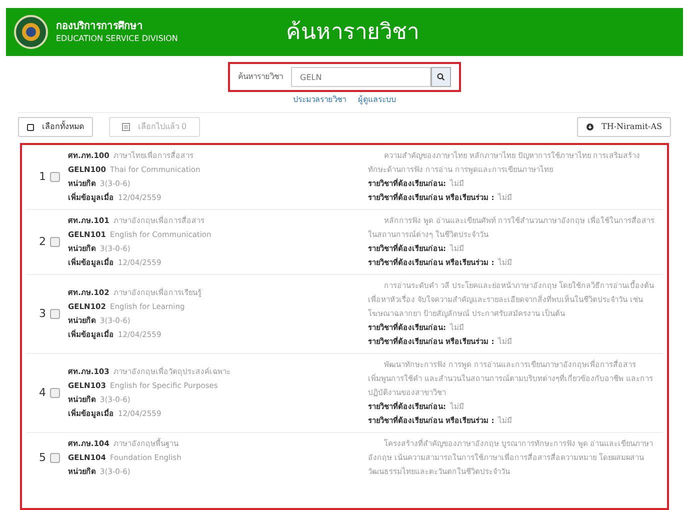 The image size is (689, 510). What do you see at coordinates (30, 127) in the screenshot?
I see `square-icon` at bounding box center [30, 127].